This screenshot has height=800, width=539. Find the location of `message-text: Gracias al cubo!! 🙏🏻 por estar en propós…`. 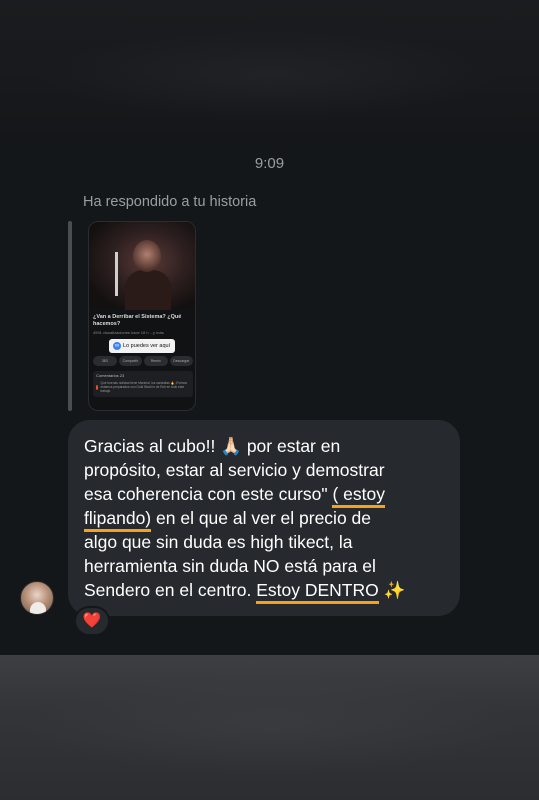

message-text: Gracias al cubo!! 🙏🏻 por estar en propós… is located at coordinates (264, 519).